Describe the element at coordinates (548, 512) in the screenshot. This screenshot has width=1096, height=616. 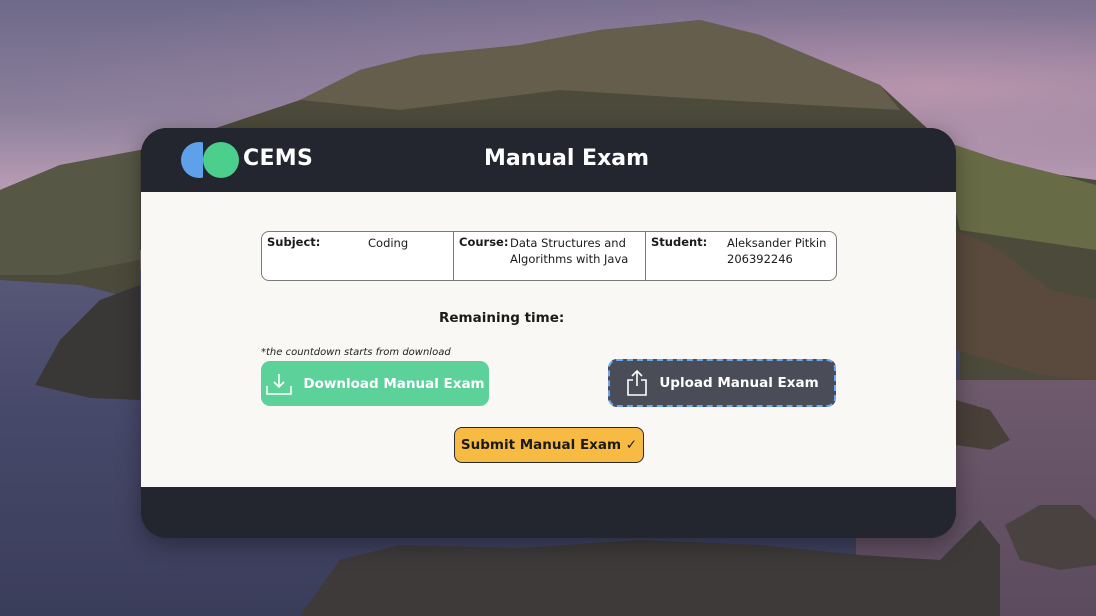
I see `window-footer` at that location.